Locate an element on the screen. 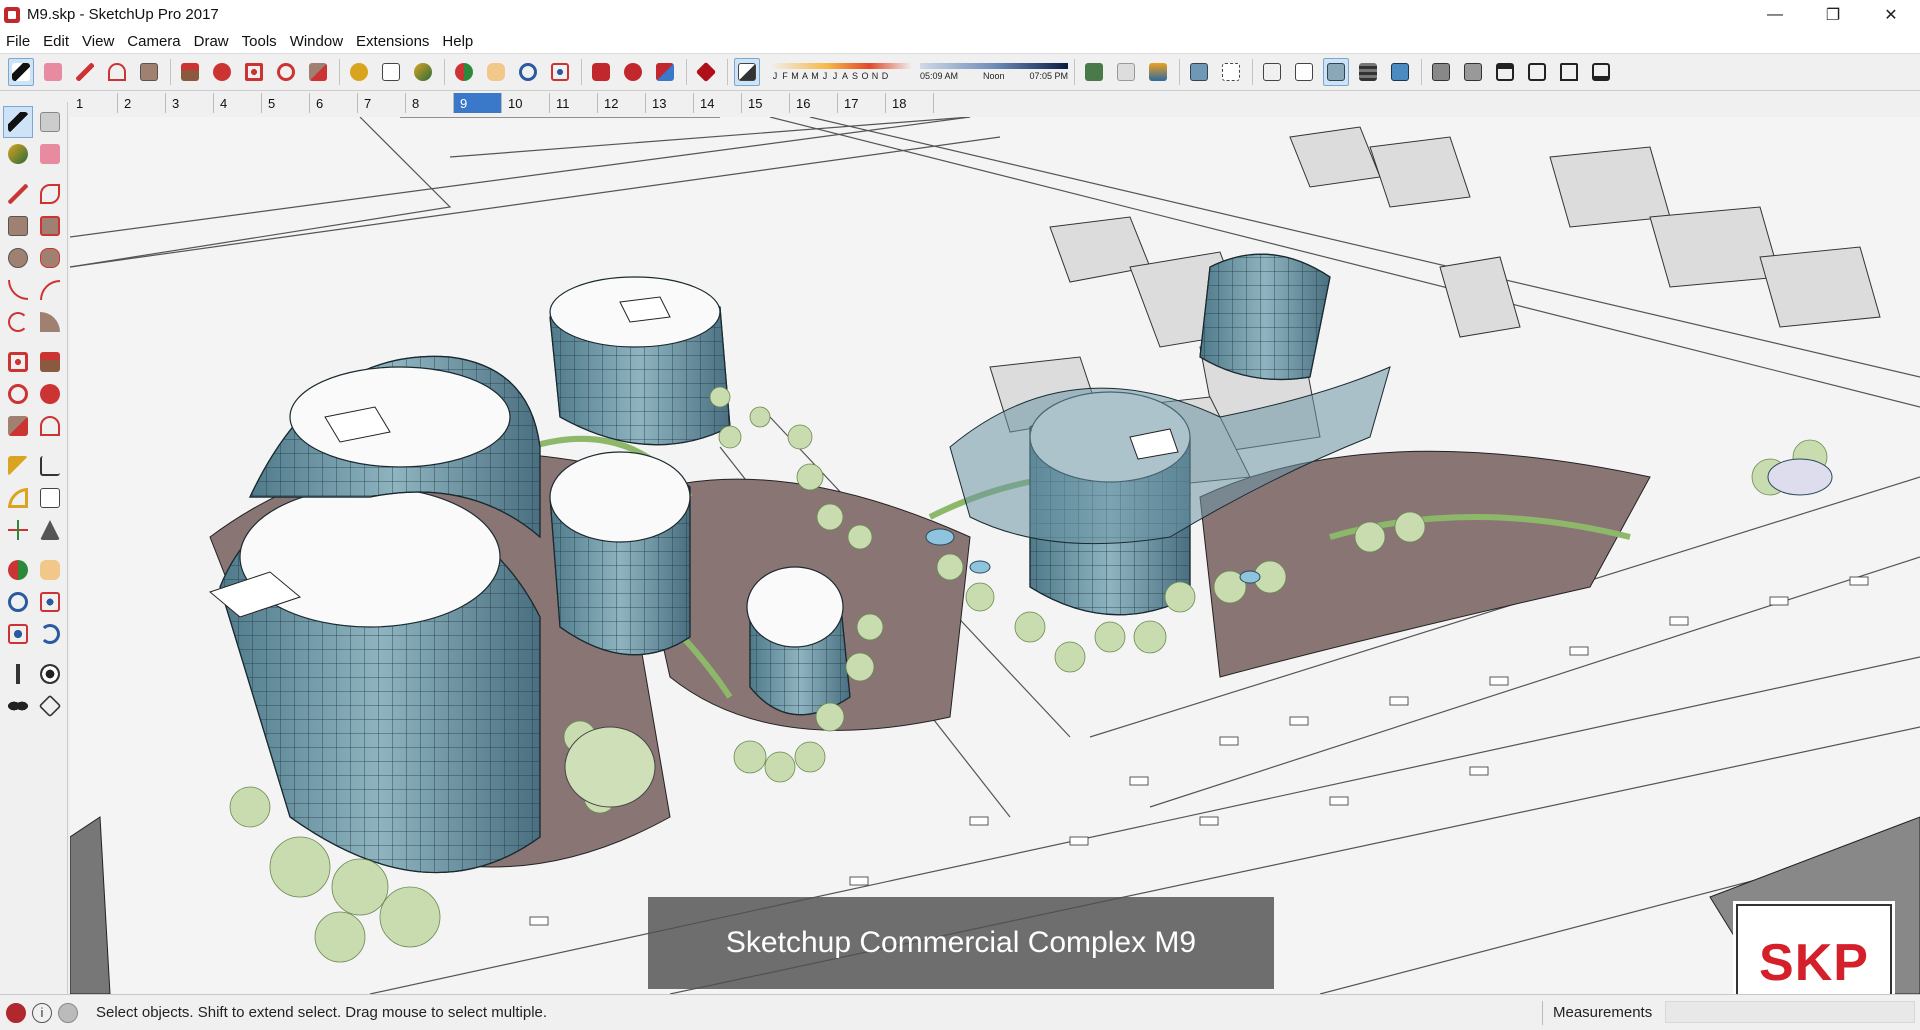  front-view-button is located at coordinates (1505, 72).